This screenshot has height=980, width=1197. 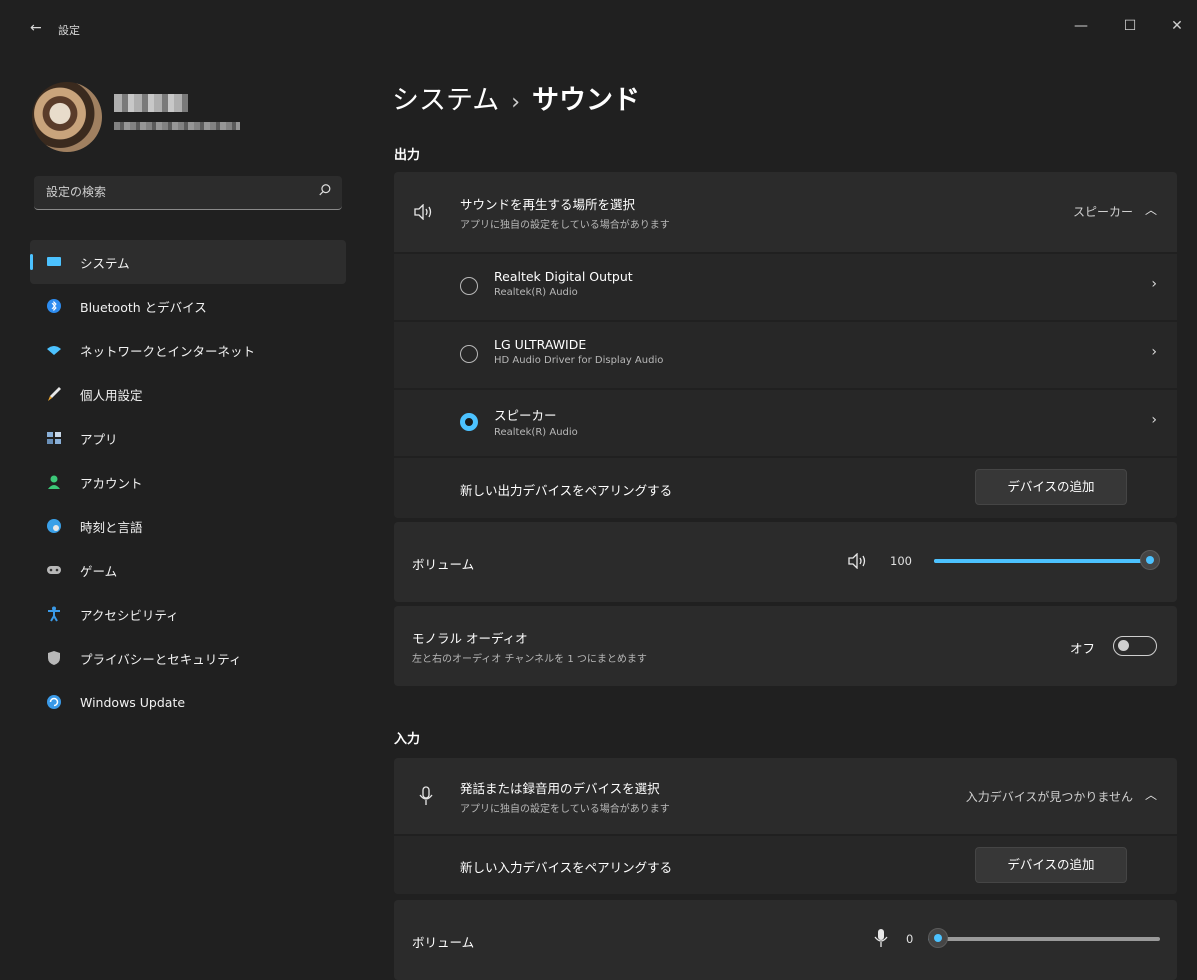 I want to click on input-volume-value: 0, so click(x=910, y=939).